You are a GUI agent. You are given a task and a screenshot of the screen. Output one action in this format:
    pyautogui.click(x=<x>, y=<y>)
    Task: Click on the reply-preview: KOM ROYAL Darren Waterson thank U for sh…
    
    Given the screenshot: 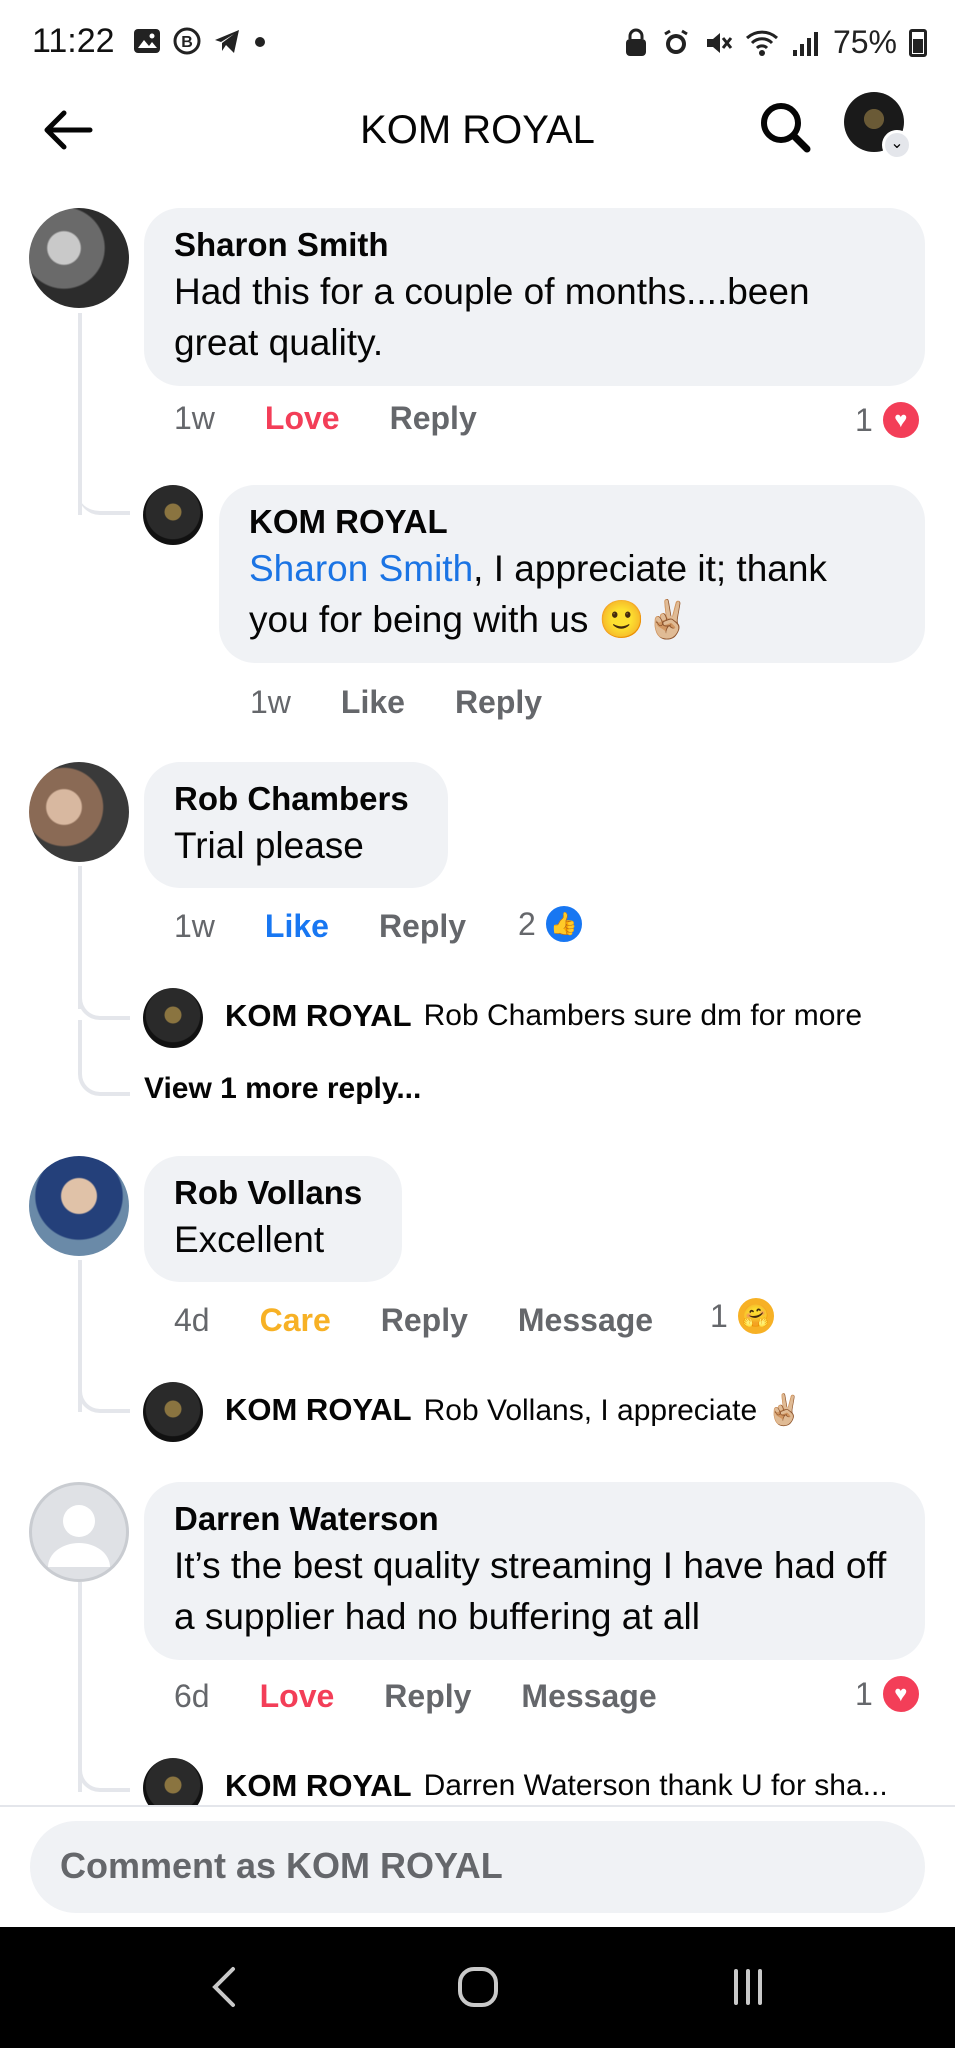 What is the action you would take?
    pyautogui.click(x=556, y=1786)
    